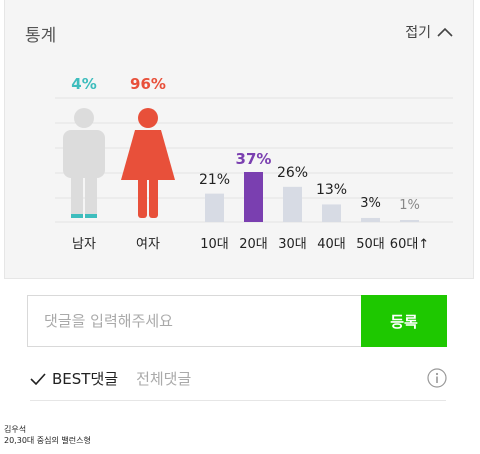  Describe the element at coordinates (409, 244) in the screenshot. I see `age-category-label-5: 60대↑` at that location.